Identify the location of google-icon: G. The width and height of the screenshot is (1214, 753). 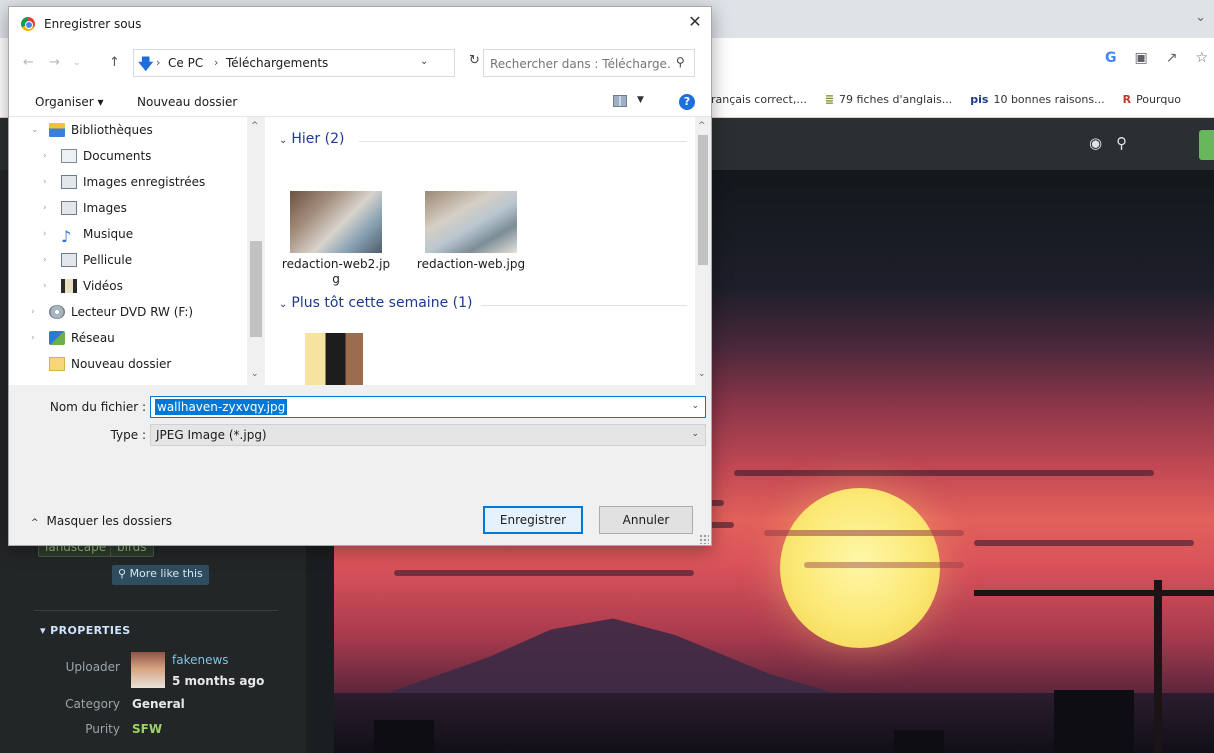
(1111, 58).